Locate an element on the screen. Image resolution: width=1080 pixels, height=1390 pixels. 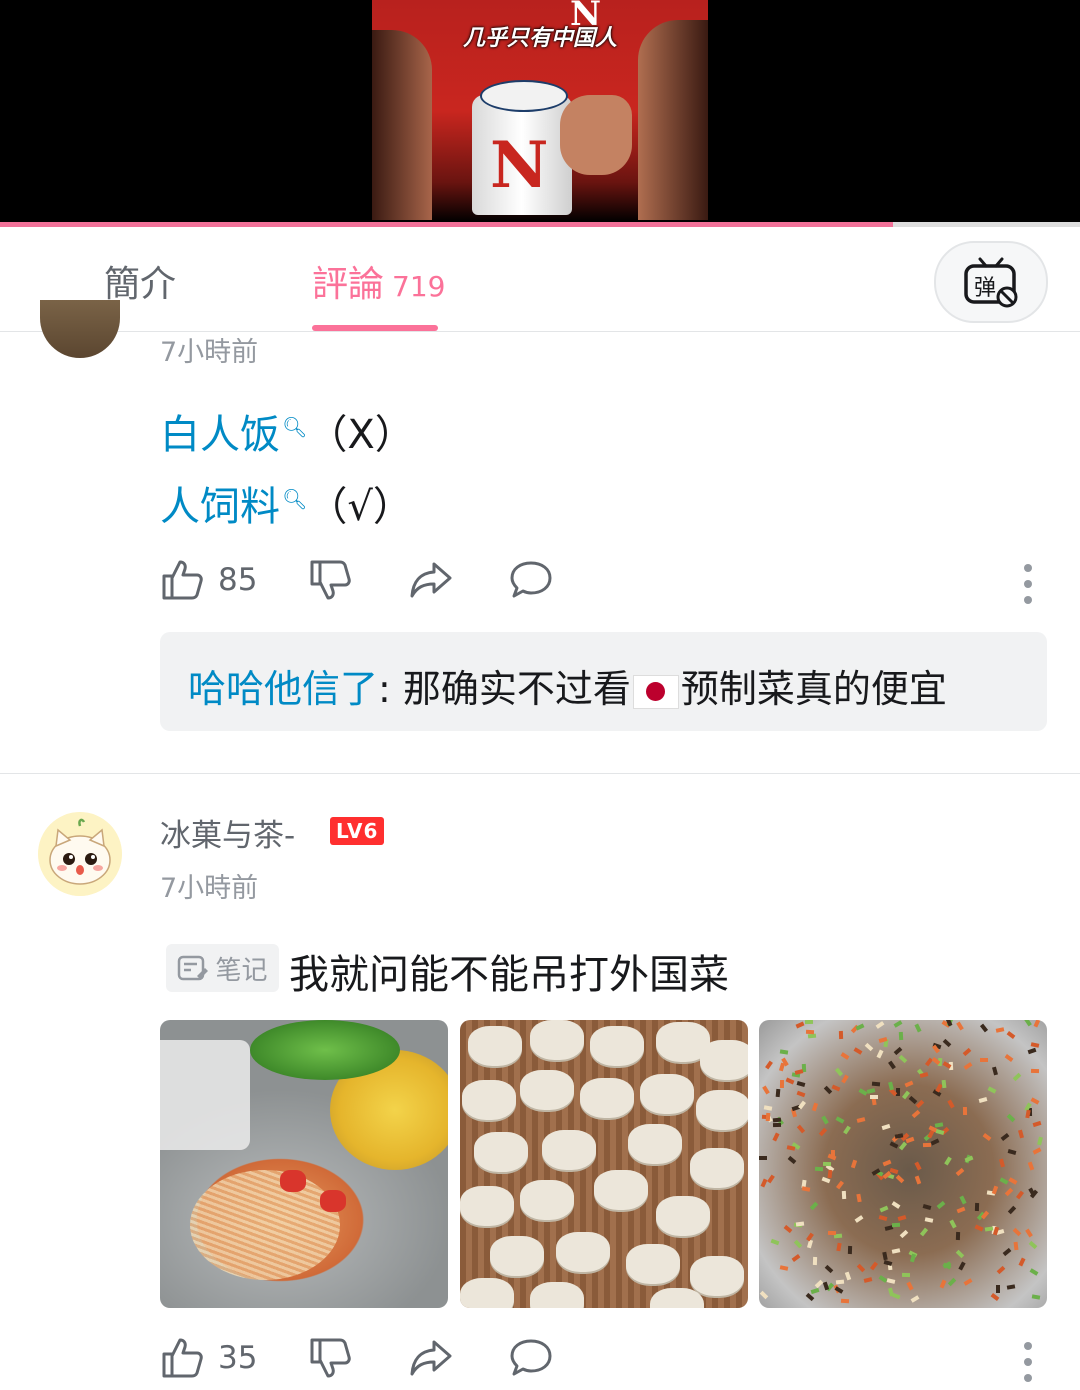
comment-actions: 35 is located at coordinates (540, 1361).